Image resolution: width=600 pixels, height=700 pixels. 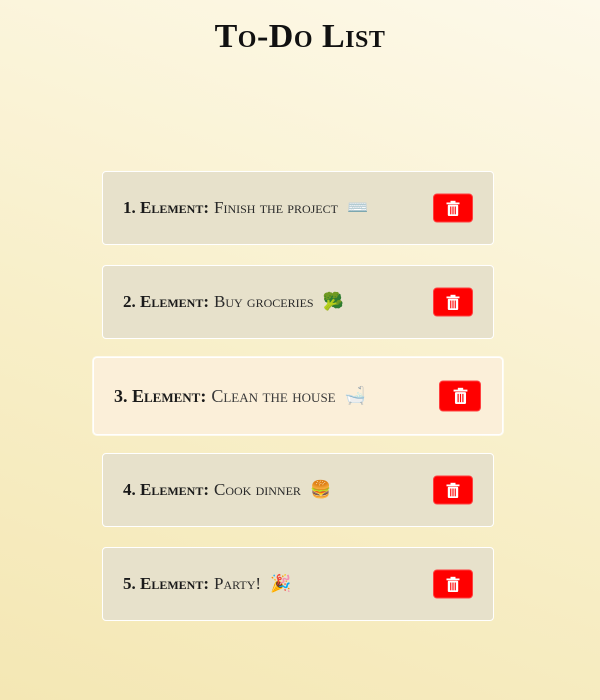 I want to click on item-text: 3. Element: Clean the house 🛁, so click(x=240, y=396).